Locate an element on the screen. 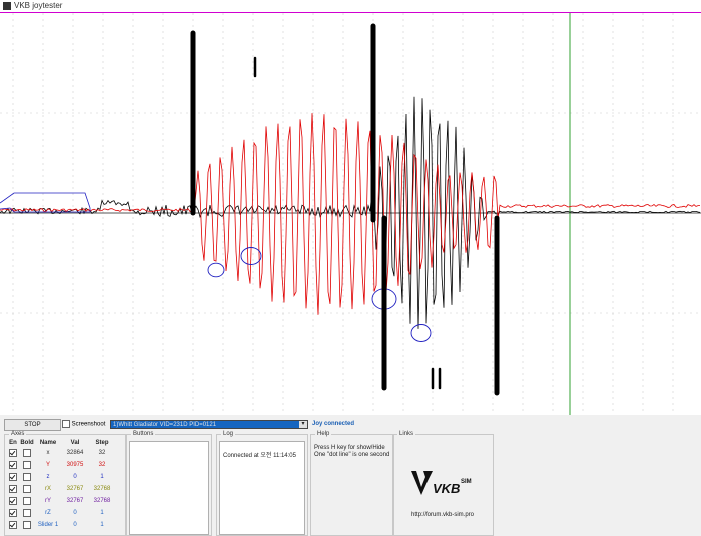  axis-name: x is located at coordinates (48, 453).